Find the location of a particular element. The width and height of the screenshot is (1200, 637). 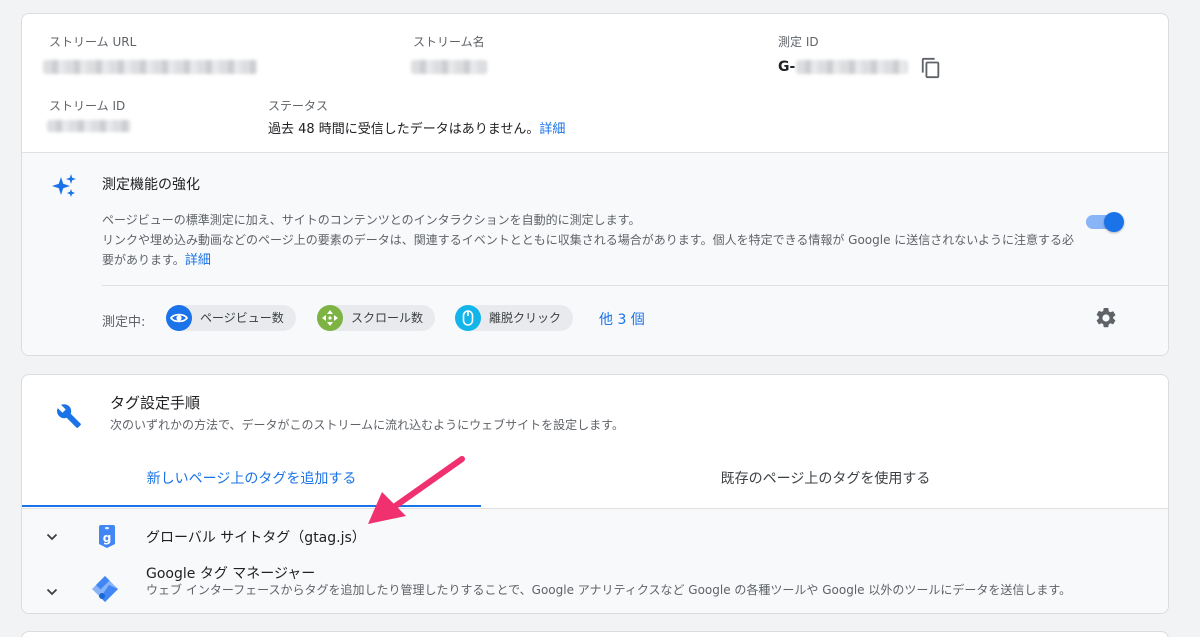

chip-scrolls: スクロール数 is located at coordinates (376, 318).